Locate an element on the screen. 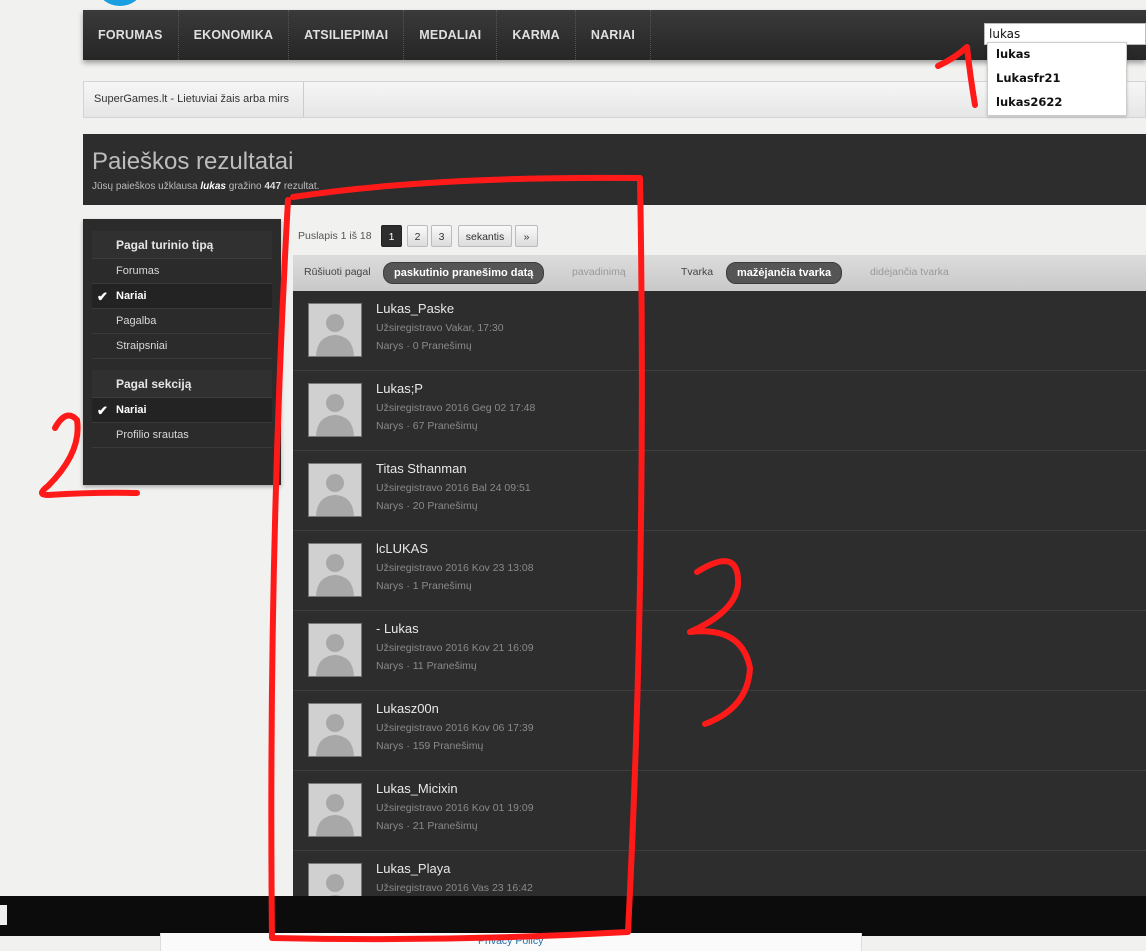 The height and width of the screenshot is (951, 1146). member-registered: Užsiregistravo 2016 Geg 02 17:48 is located at coordinates (456, 408).